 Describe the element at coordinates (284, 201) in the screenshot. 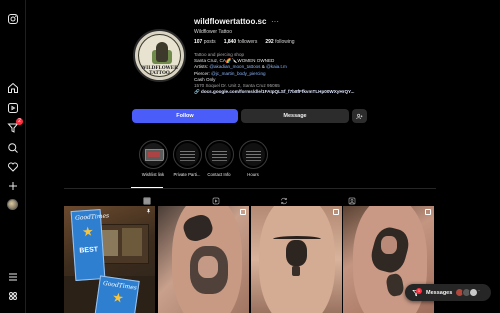

I see `reposts-icon` at that location.